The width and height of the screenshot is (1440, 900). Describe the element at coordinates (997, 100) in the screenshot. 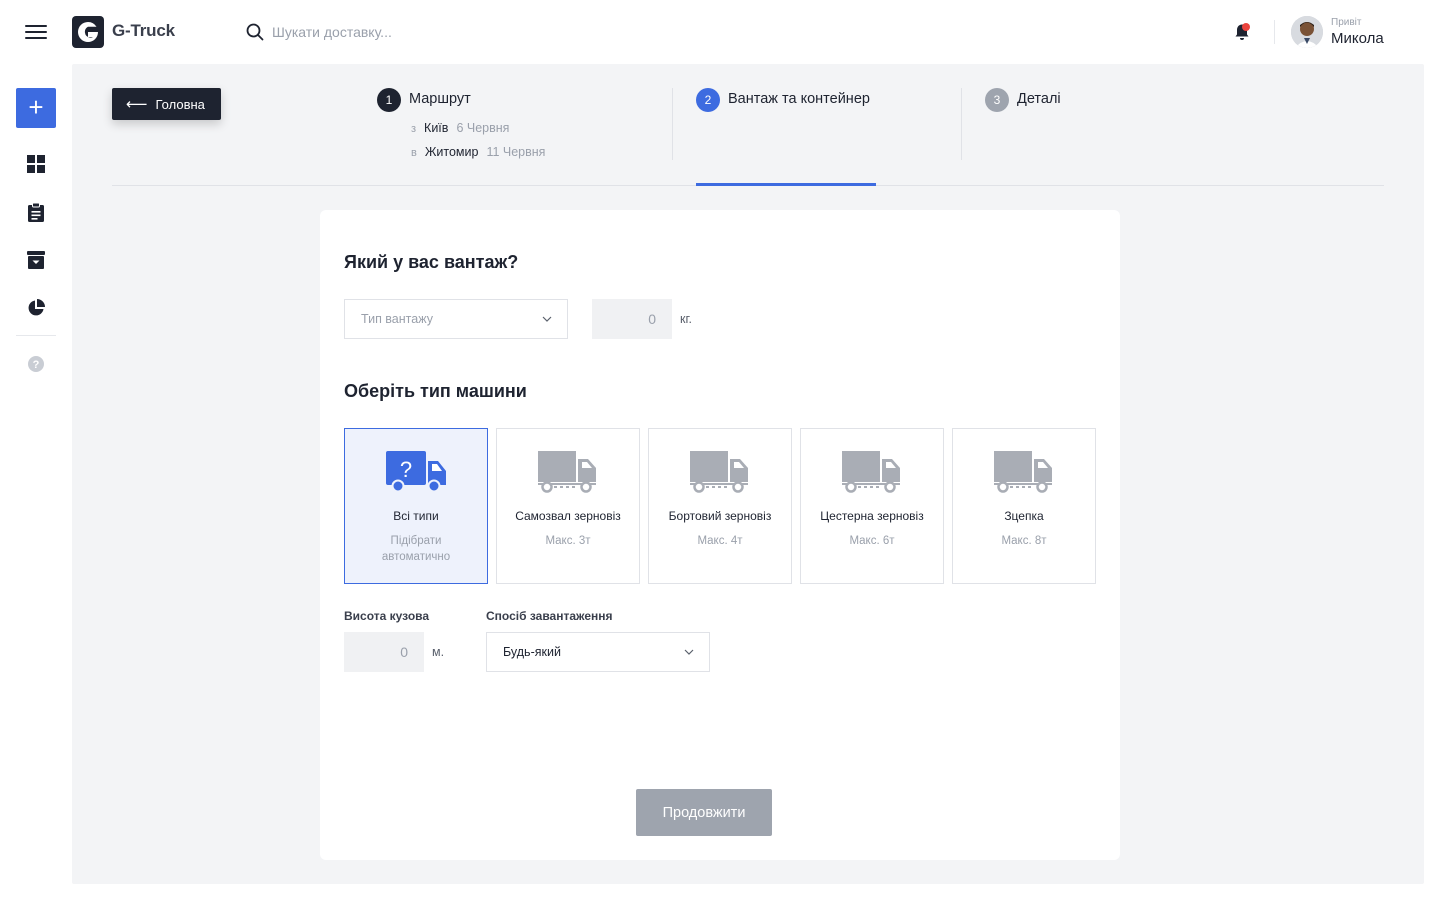

I see `step-number: 3` at that location.